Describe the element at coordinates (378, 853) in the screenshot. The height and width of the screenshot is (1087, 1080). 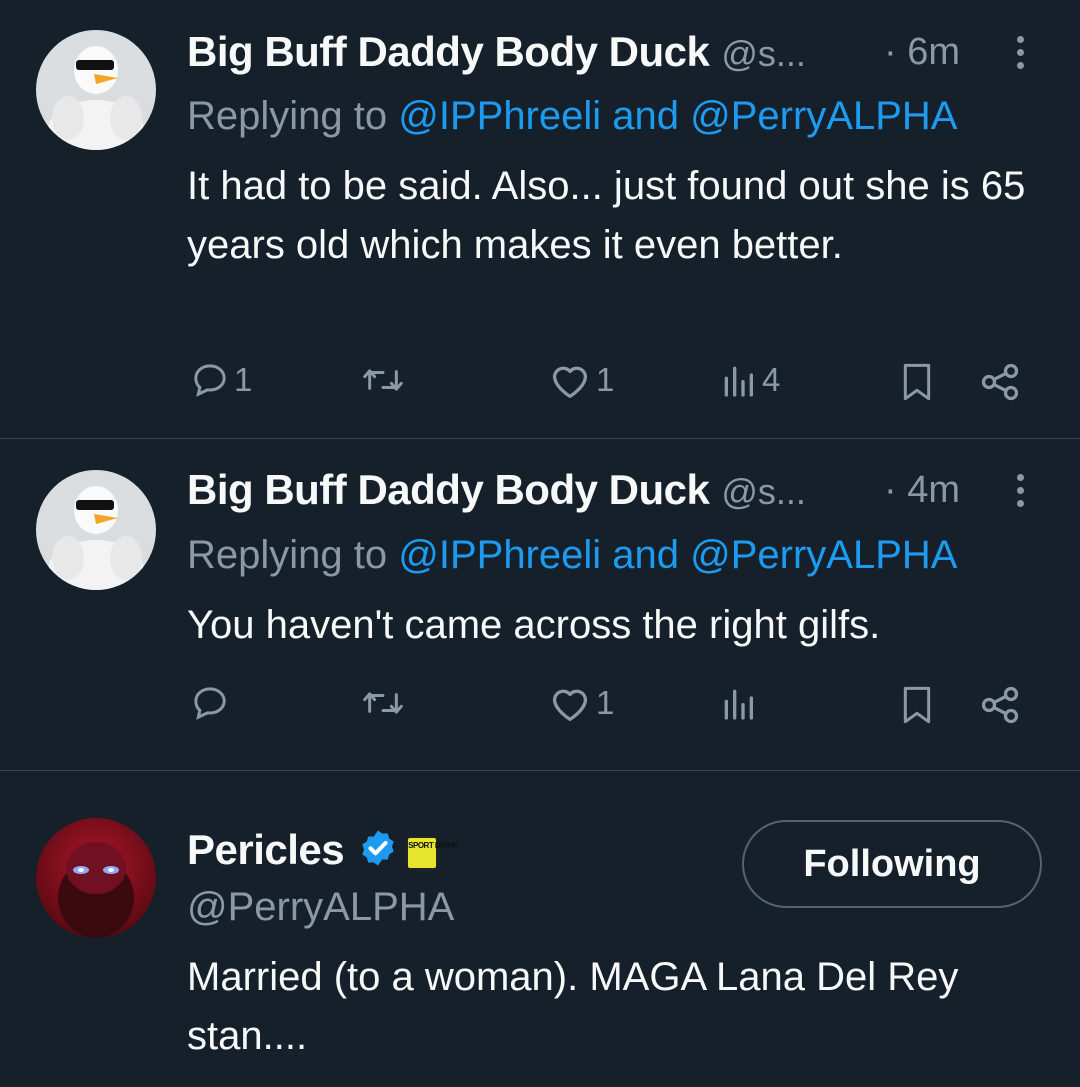
I see `verified-badge-icon` at that location.